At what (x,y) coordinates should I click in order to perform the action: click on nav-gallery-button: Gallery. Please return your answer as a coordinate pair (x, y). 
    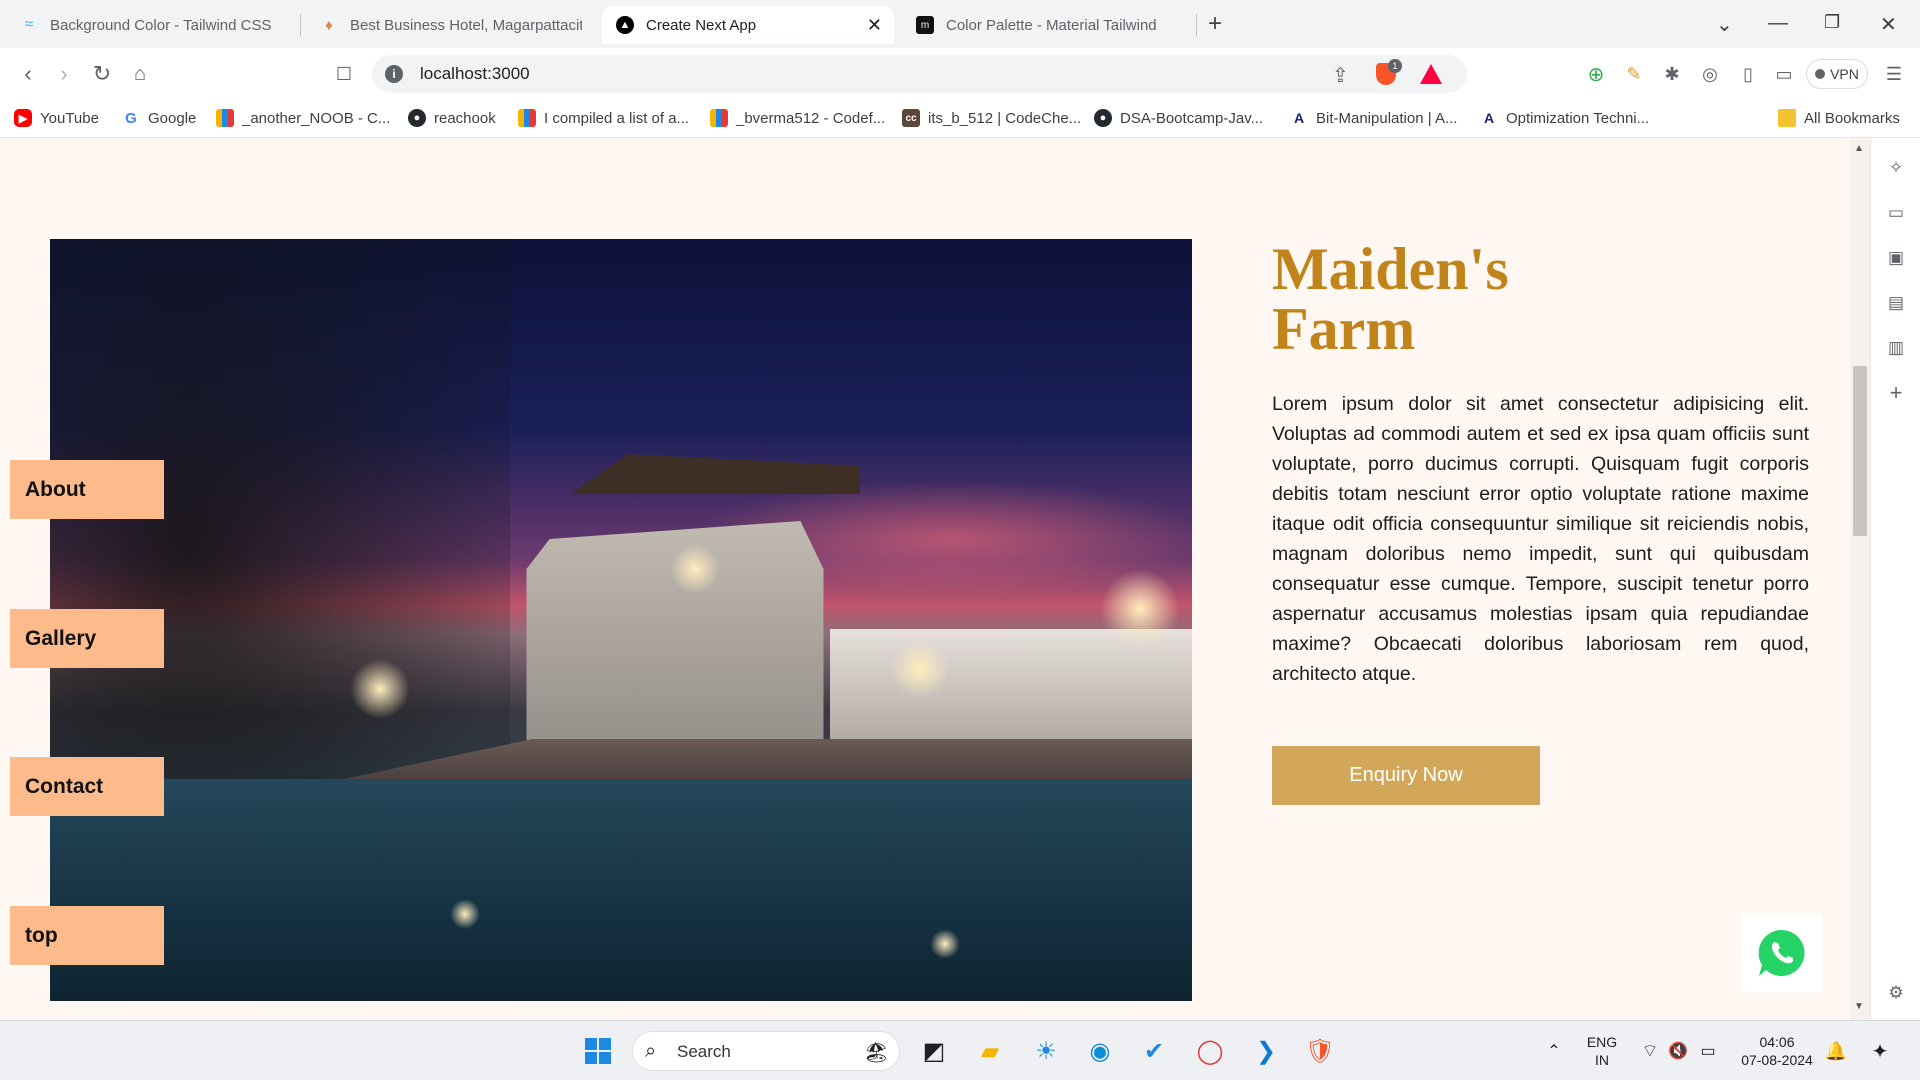
    Looking at the image, I should click on (87, 638).